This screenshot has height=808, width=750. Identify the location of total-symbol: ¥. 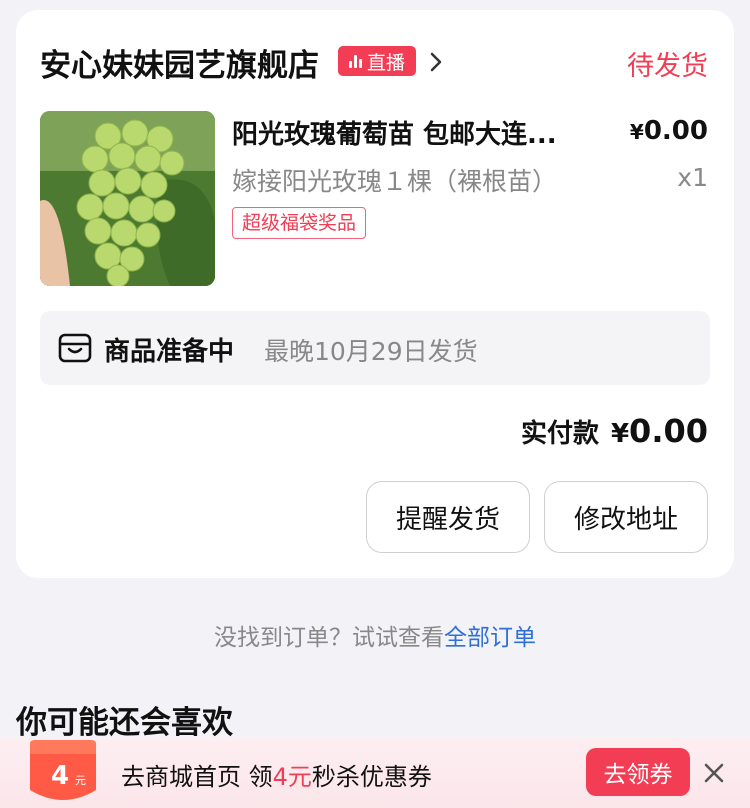
(620, 434).